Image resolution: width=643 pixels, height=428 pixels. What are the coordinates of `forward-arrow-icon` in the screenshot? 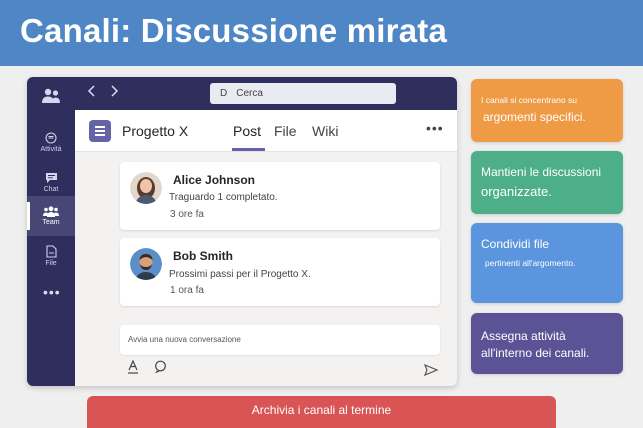 It's located at (114, 92).